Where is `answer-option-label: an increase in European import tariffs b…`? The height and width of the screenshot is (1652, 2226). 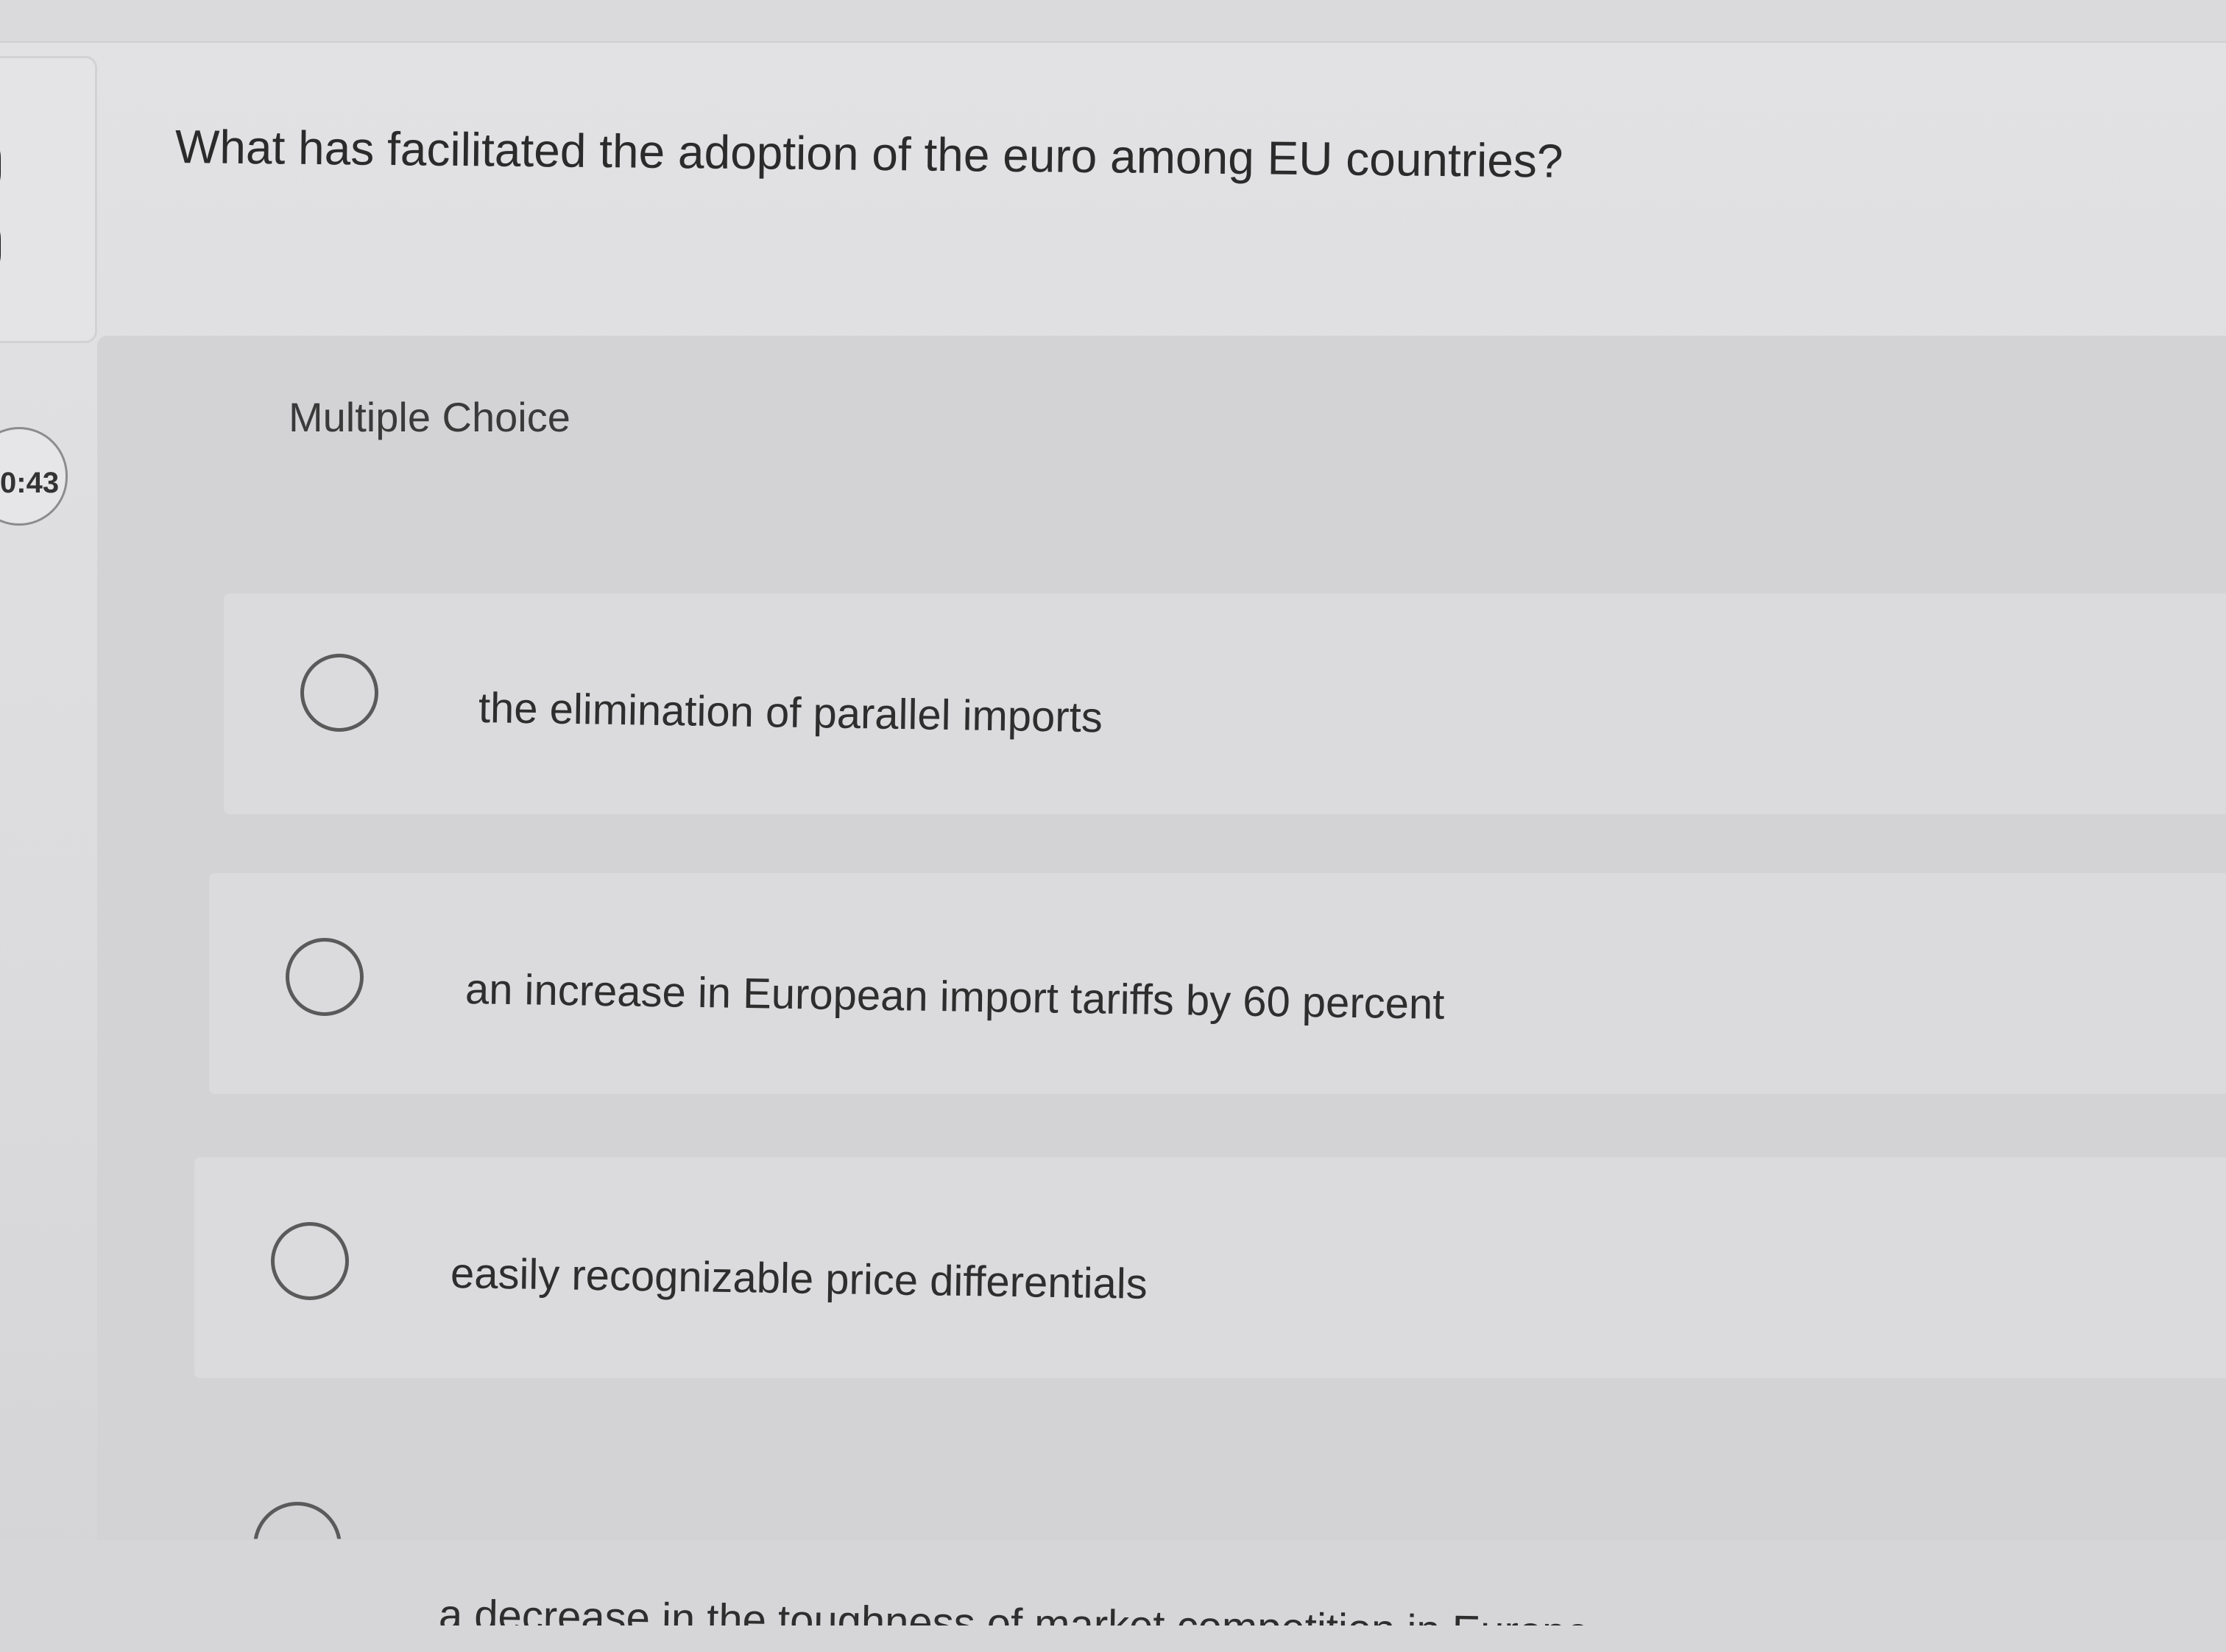
answer-option-label: an increase in European import tariffs b… is located at coordinates (955, 996).